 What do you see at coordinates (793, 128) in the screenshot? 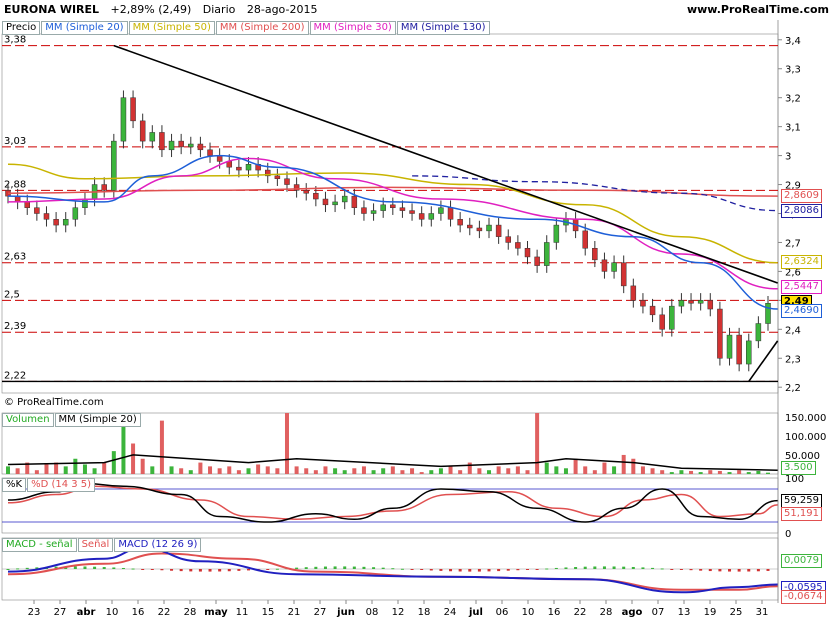
I see `price-tick-label: 3,1` at bounding box center [793, 128].